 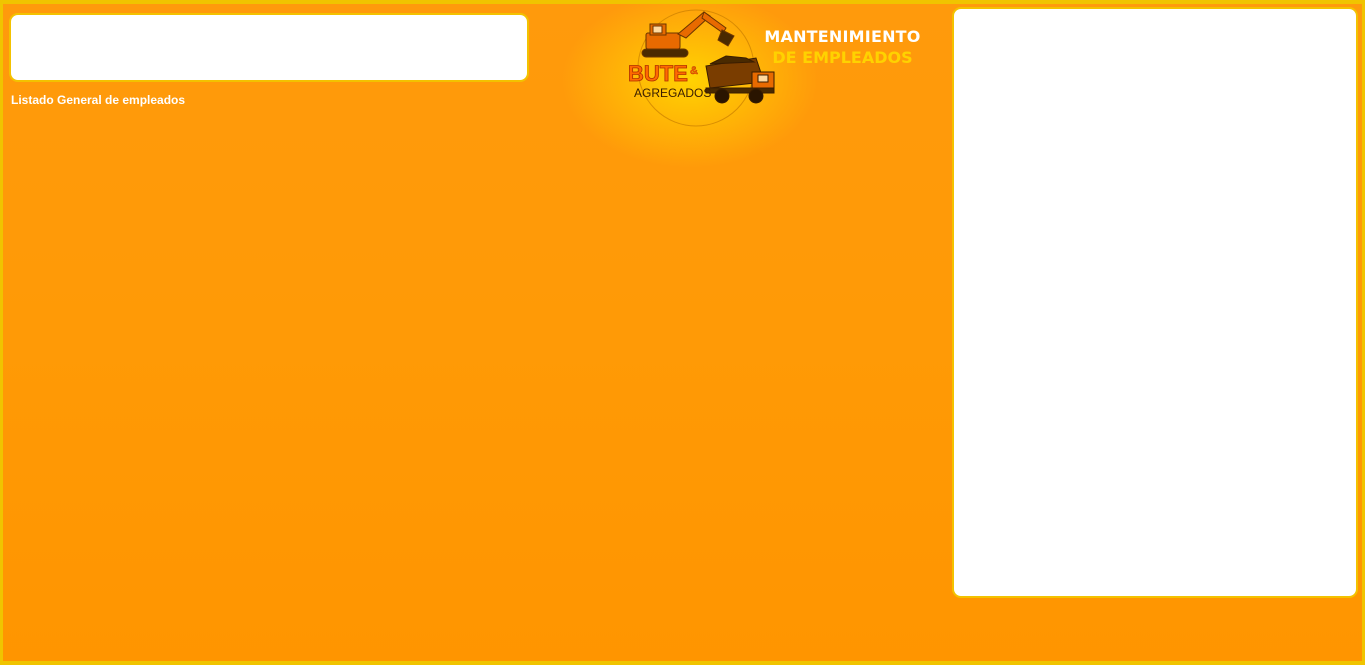 I want to click on top-left-panel, so click(x=269, y=47).